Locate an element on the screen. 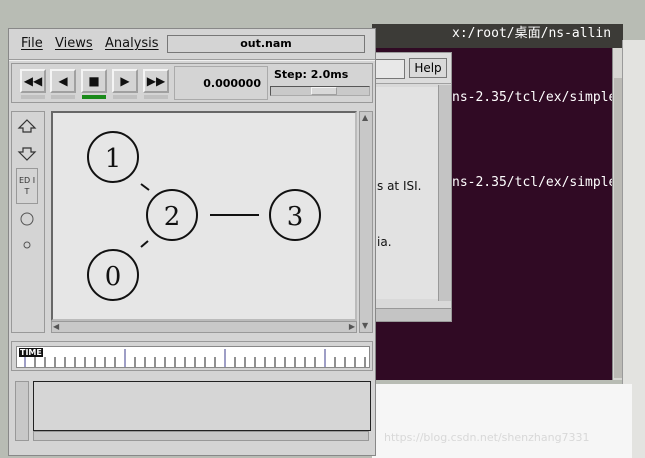 Image resolution: width=645 pixels, height=458 pixels. stop-button: ■ is located at coordinates (94, 81).